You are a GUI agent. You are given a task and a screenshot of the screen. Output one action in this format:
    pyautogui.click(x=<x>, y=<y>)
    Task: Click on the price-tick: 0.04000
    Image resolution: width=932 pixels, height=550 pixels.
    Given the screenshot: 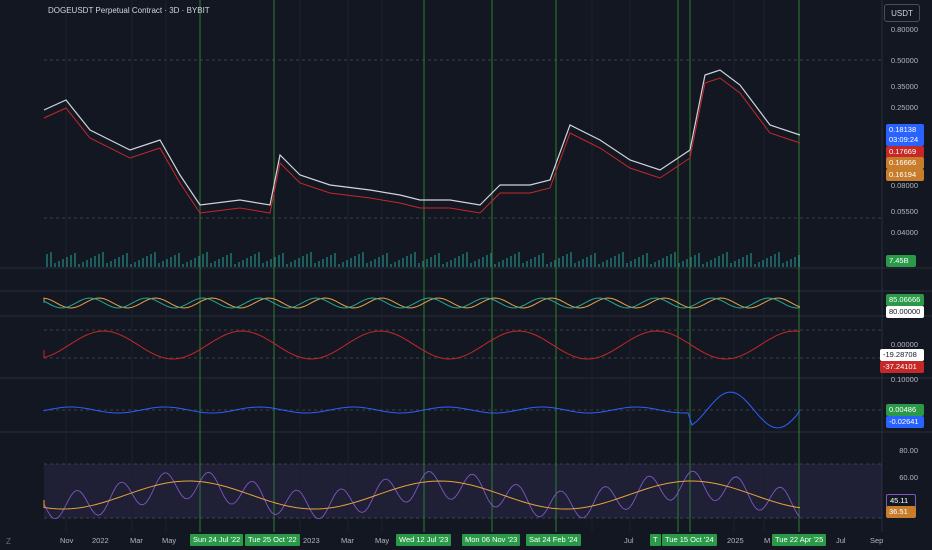 What is the action you would take?
    pyautogui.click(x=904, y=232)
    